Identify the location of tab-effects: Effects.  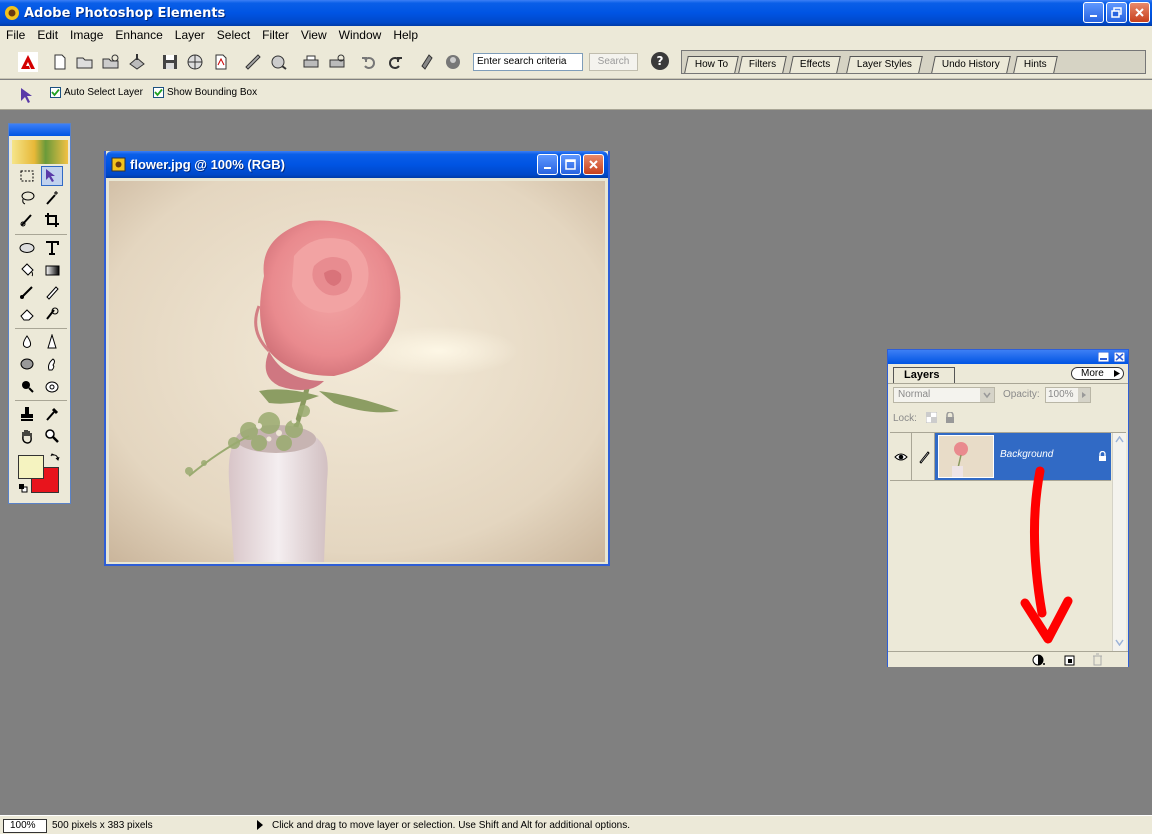
(815, 64).